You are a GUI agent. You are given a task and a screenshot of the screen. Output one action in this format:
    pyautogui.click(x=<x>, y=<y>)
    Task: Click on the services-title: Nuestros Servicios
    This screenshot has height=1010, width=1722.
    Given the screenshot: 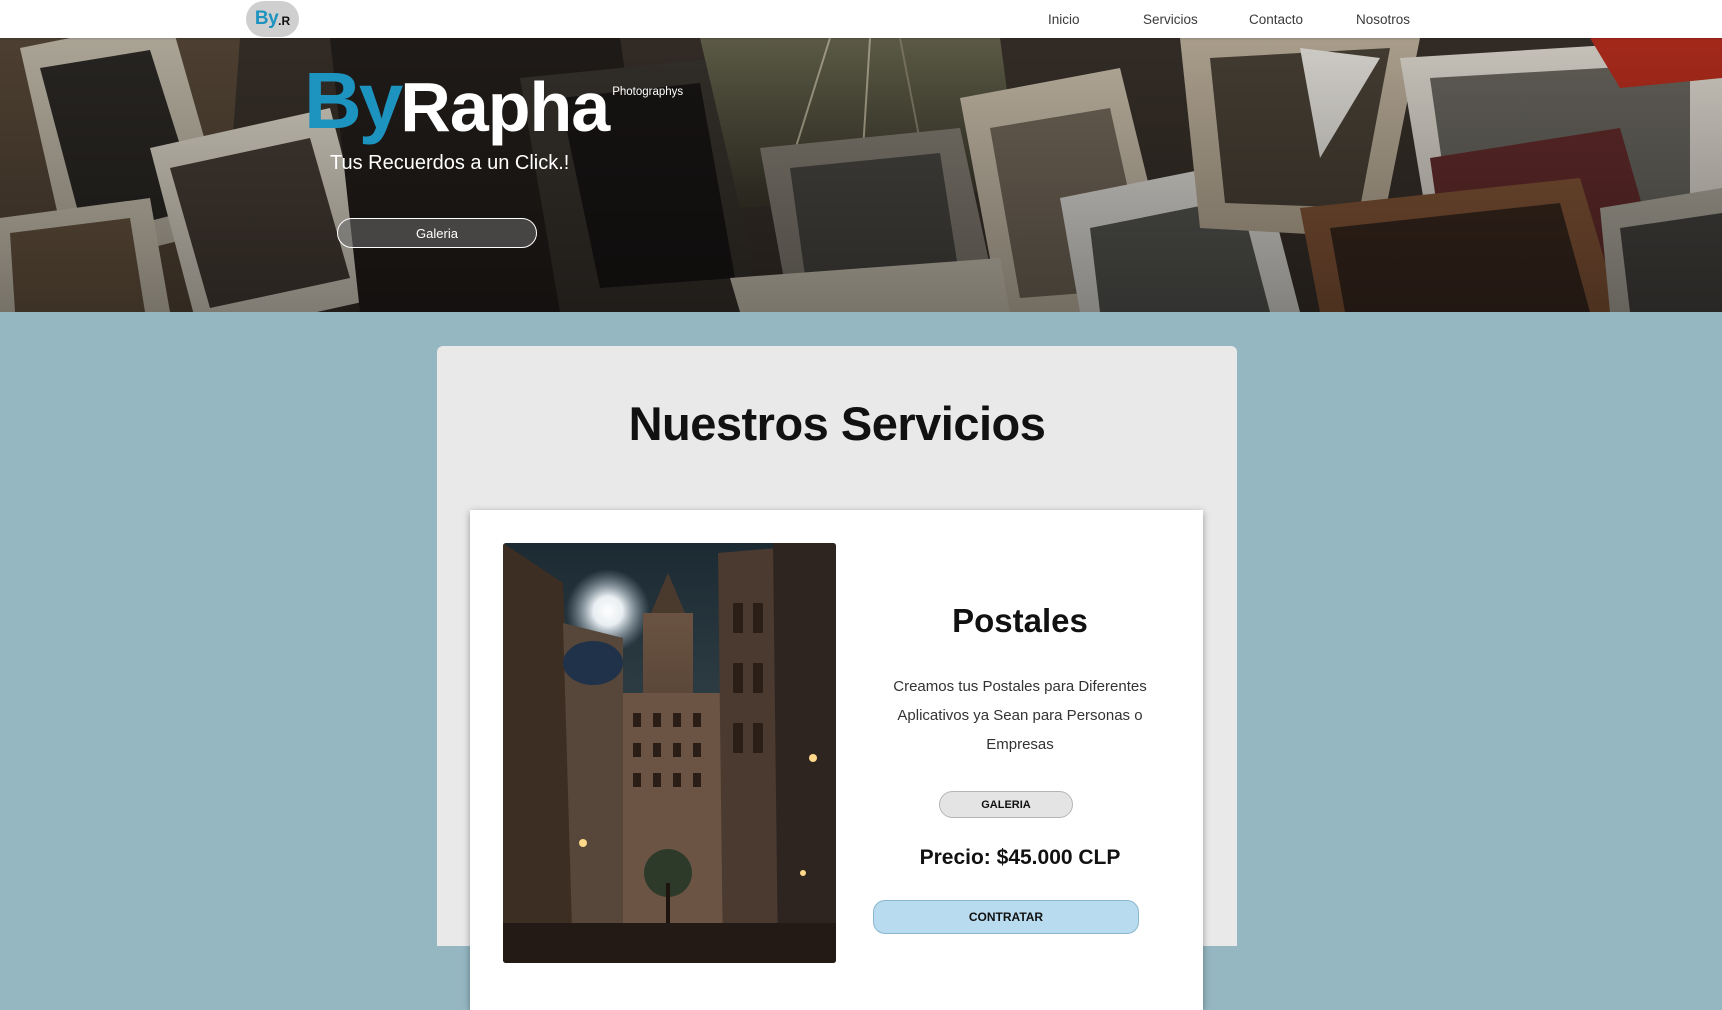 What is the action you would take?
    pyautogui.click(x=837, y=423)
    